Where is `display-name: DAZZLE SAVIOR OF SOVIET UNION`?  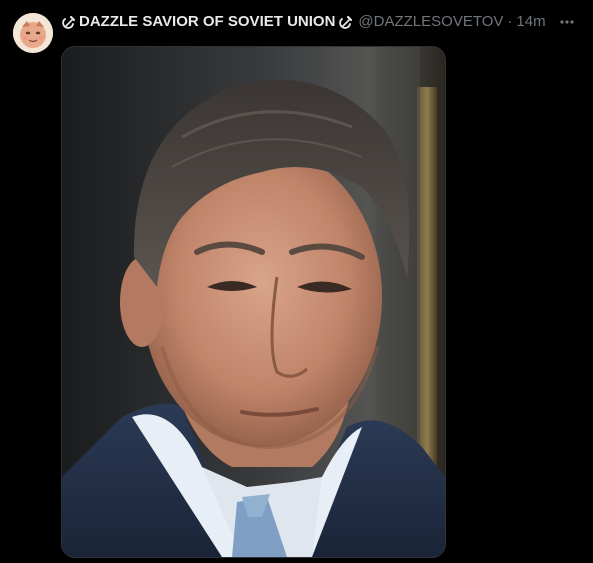
display-name: DAZZLE SAVIOR OF SOVIET UNION is located at coordinates (207, 22).